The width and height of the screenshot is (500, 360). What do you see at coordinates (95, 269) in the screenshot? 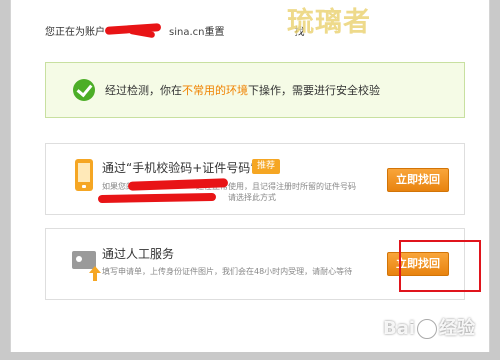
I see `upload-arrow-icon` at bounding box center [95, 269].